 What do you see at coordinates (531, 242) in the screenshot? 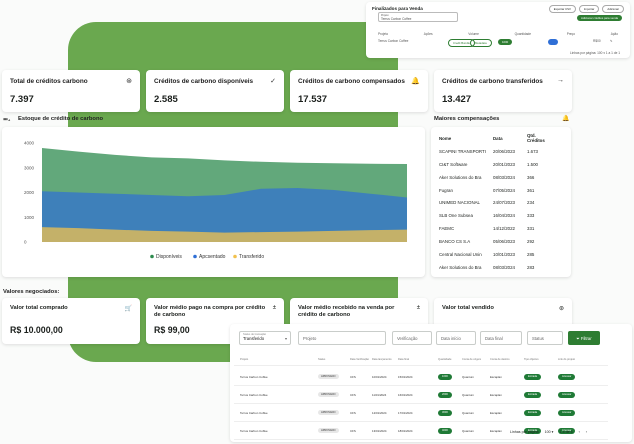
I see `credit-qty: 292` at bounding box center [531, 242].